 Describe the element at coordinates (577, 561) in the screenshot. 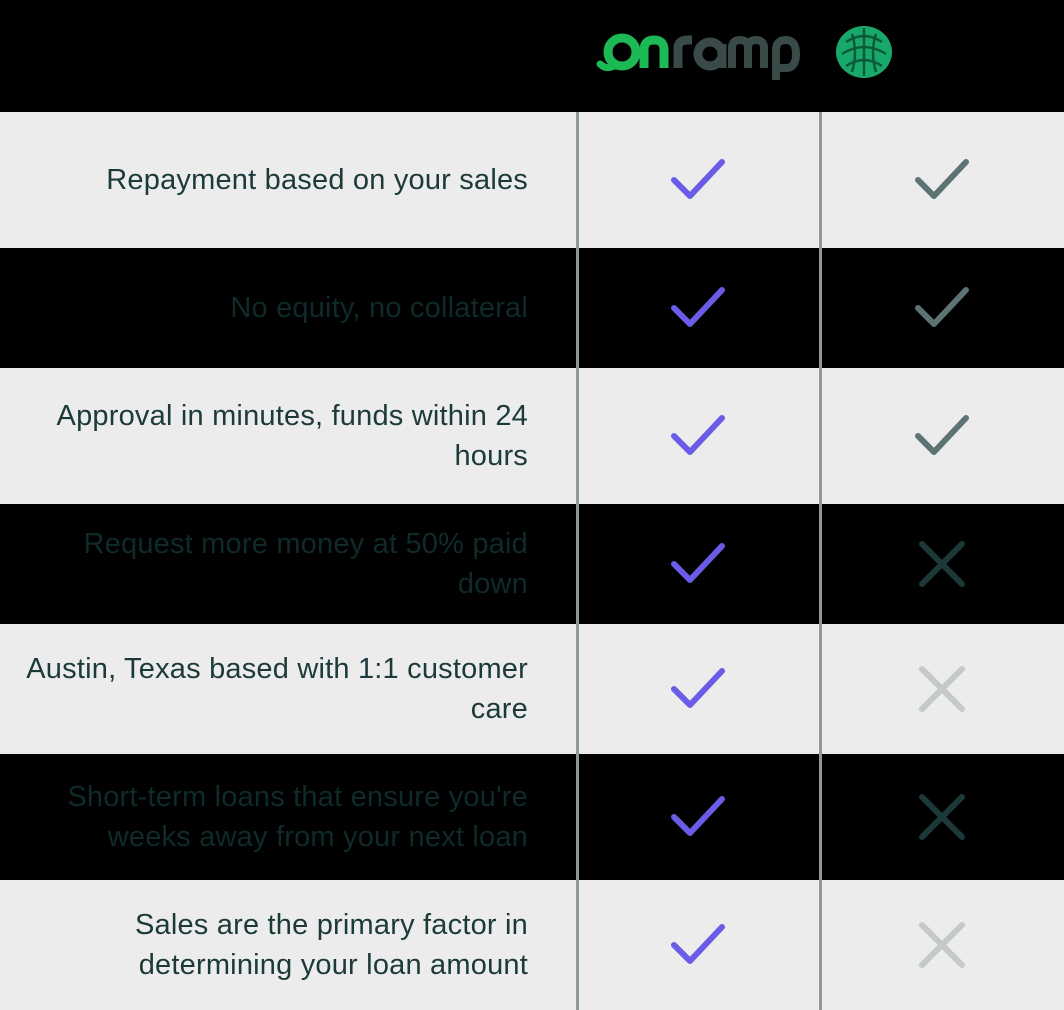

I see `column-divider-onramp` at that location.